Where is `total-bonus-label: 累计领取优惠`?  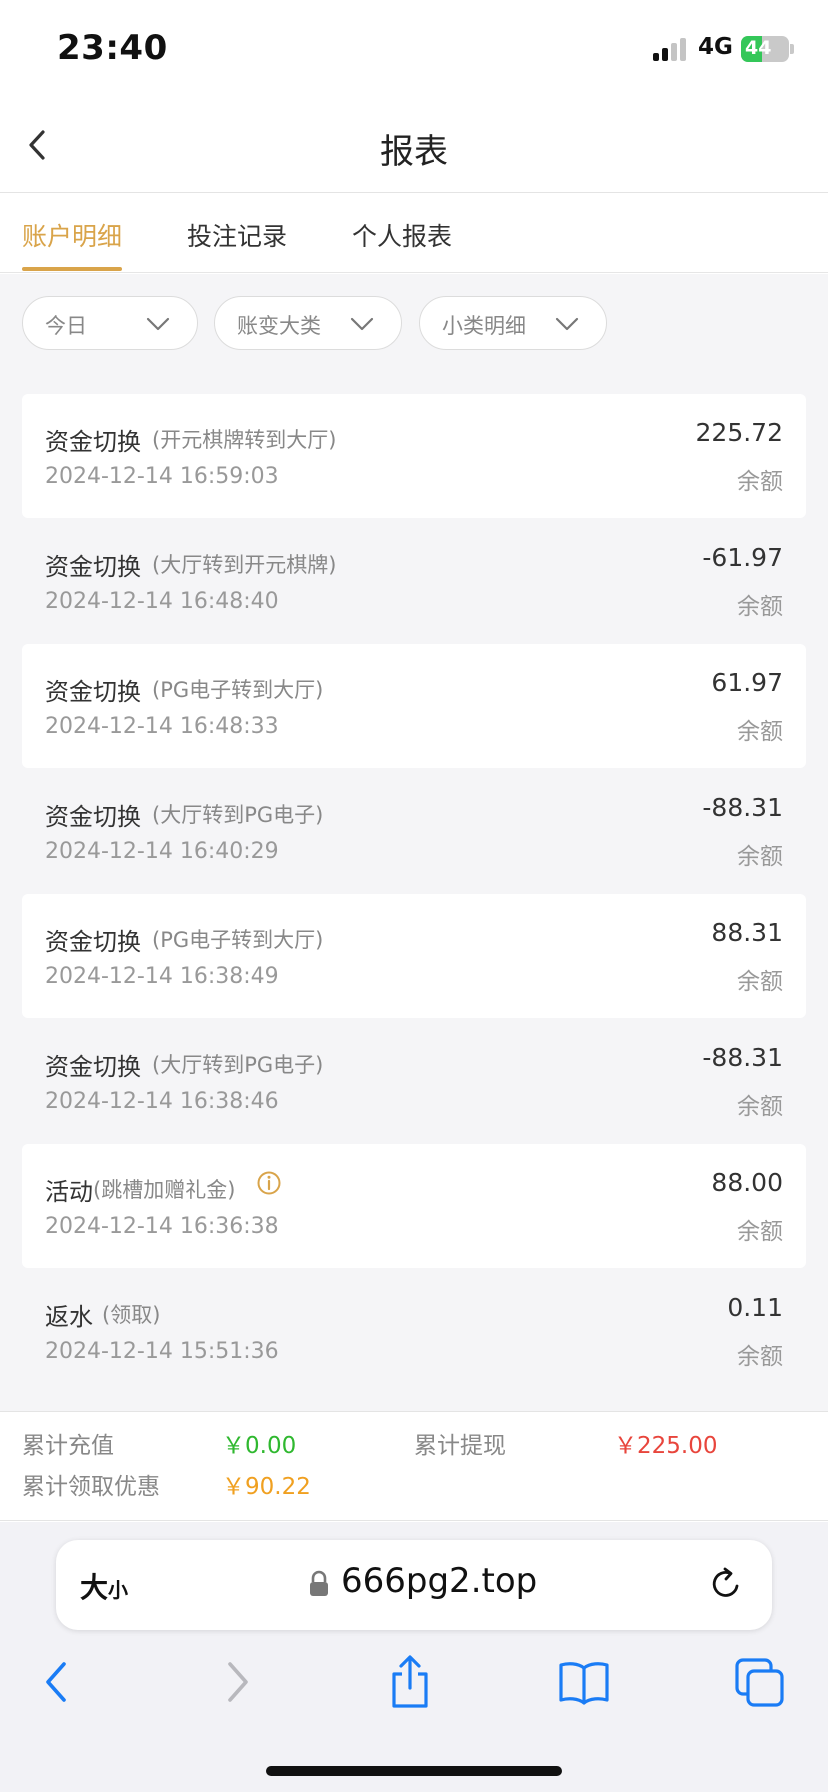
total-bonus-label: 累计领取优惠 is located at coordinates (91, 1487).